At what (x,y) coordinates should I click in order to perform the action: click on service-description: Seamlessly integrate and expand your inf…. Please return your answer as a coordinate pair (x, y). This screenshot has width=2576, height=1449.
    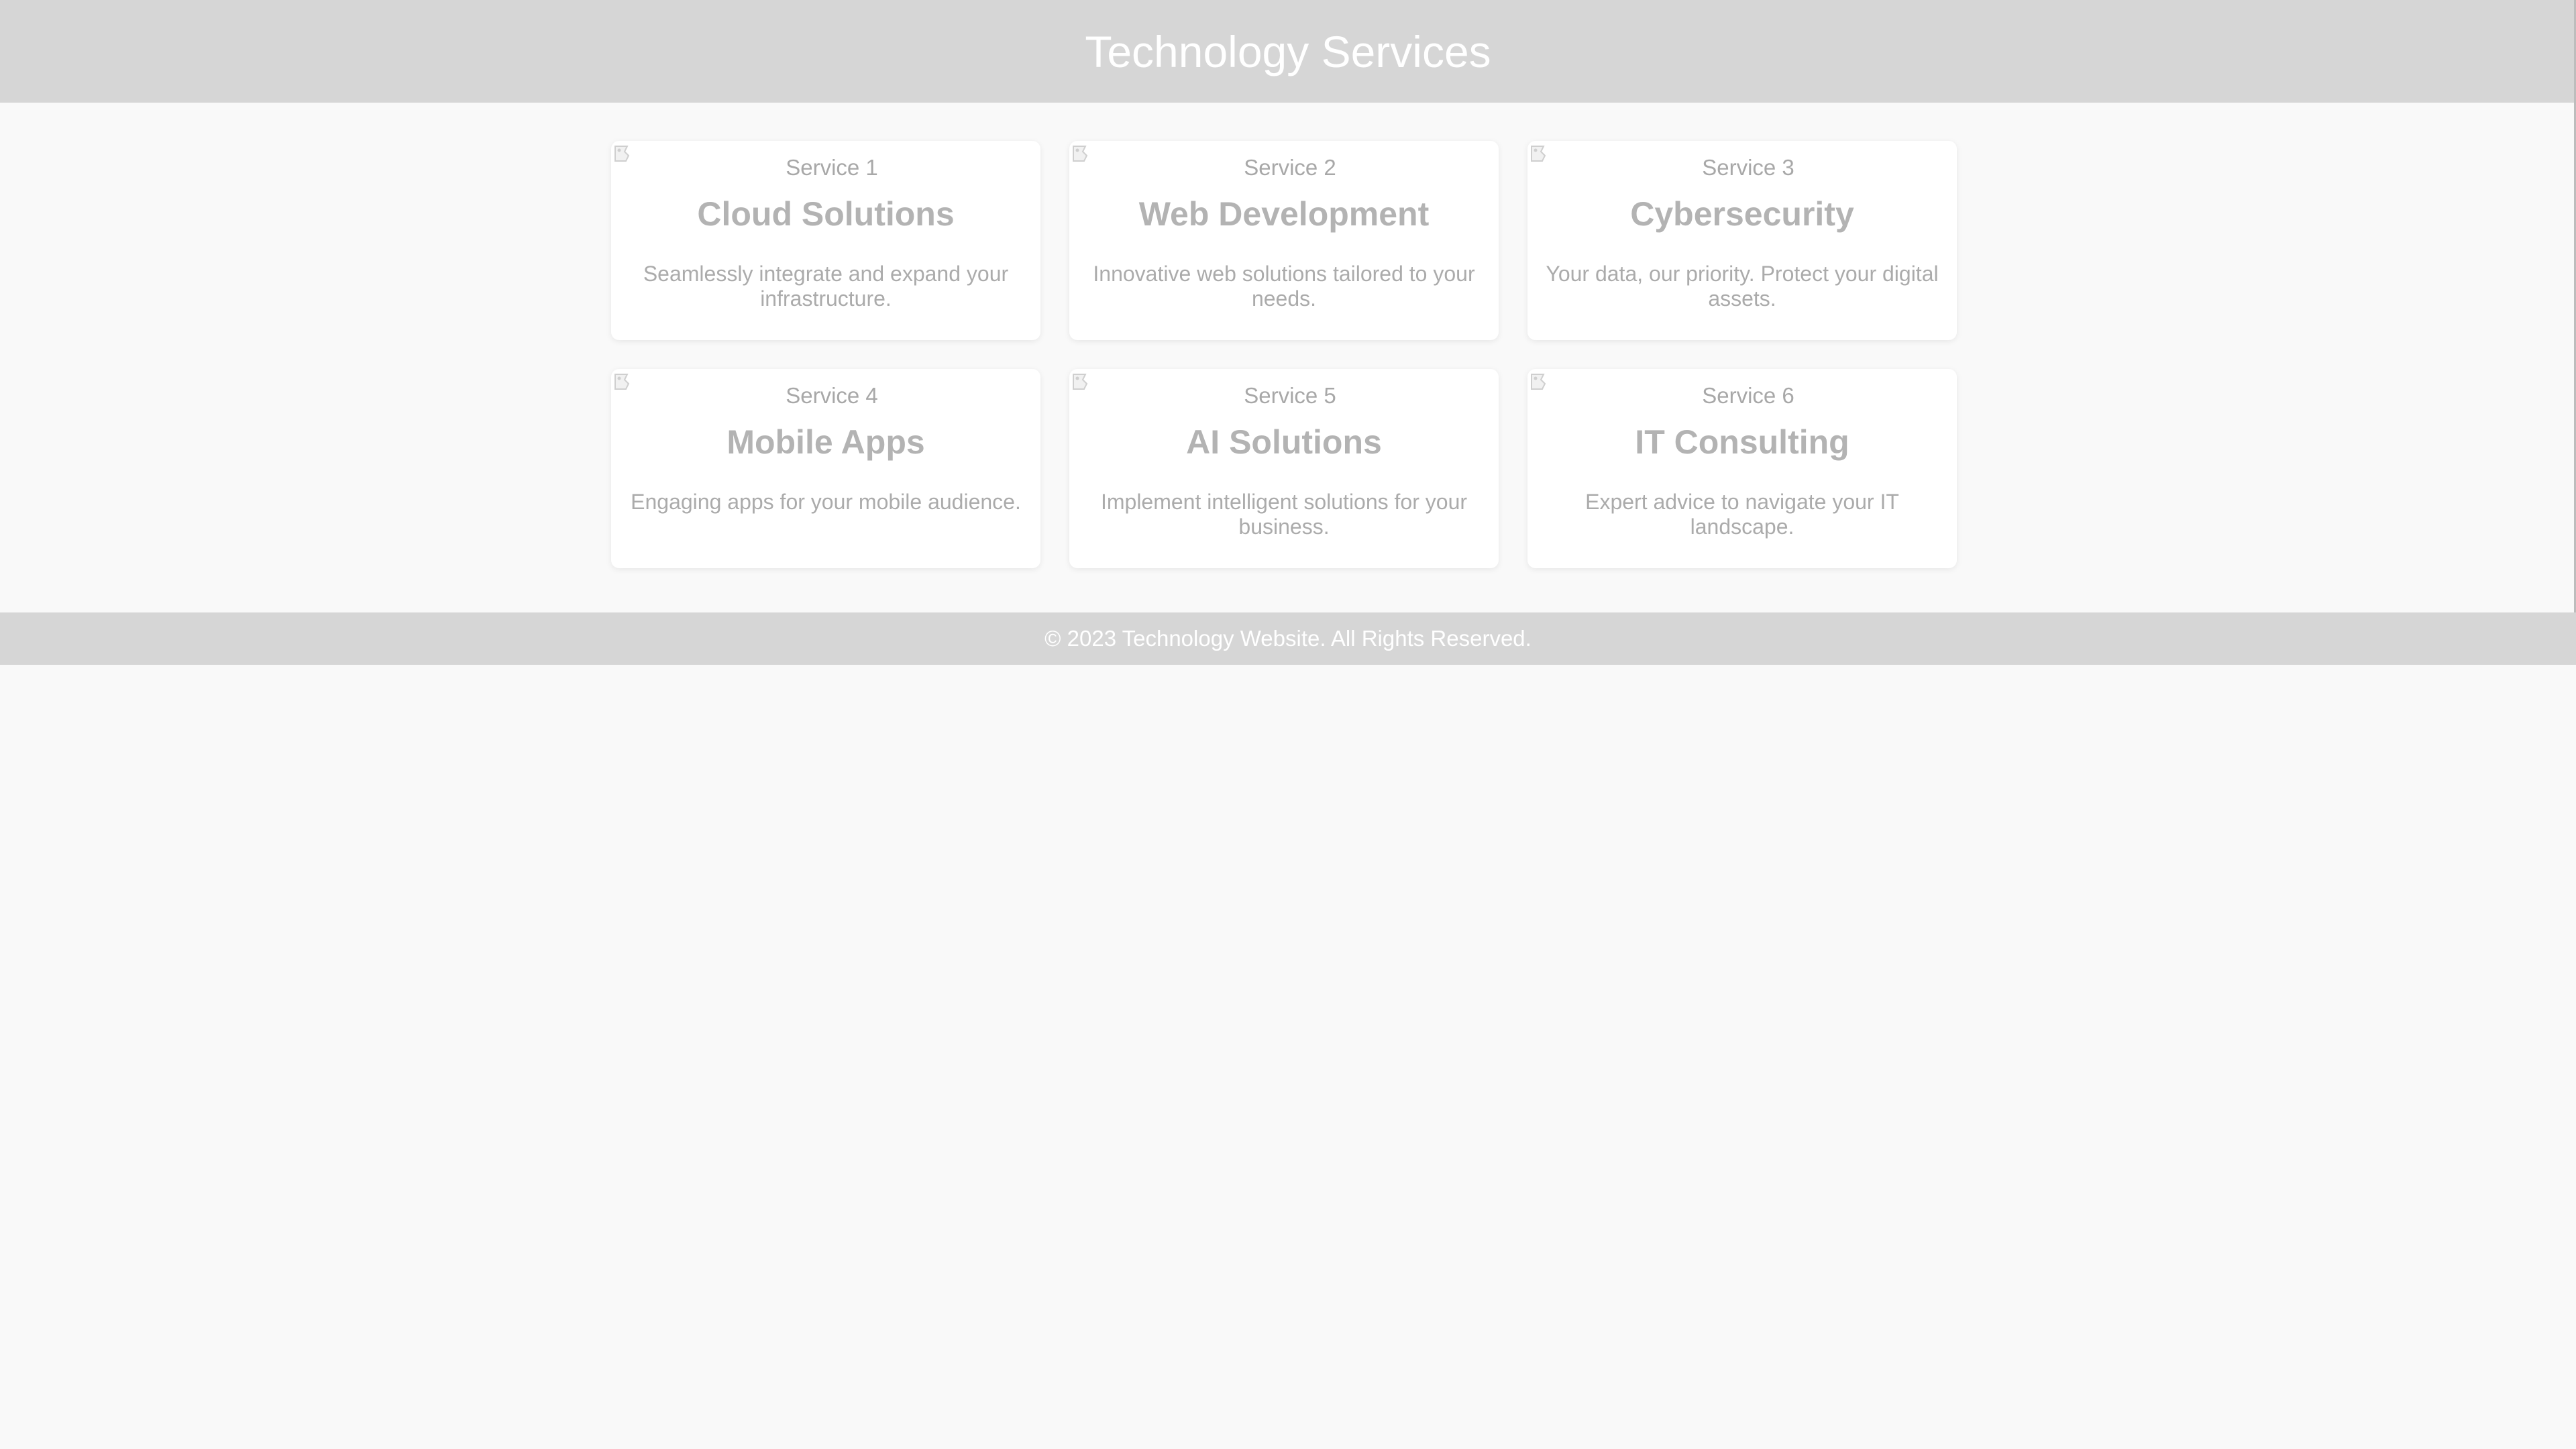
    Looking at the image, I should click on (826, 286).